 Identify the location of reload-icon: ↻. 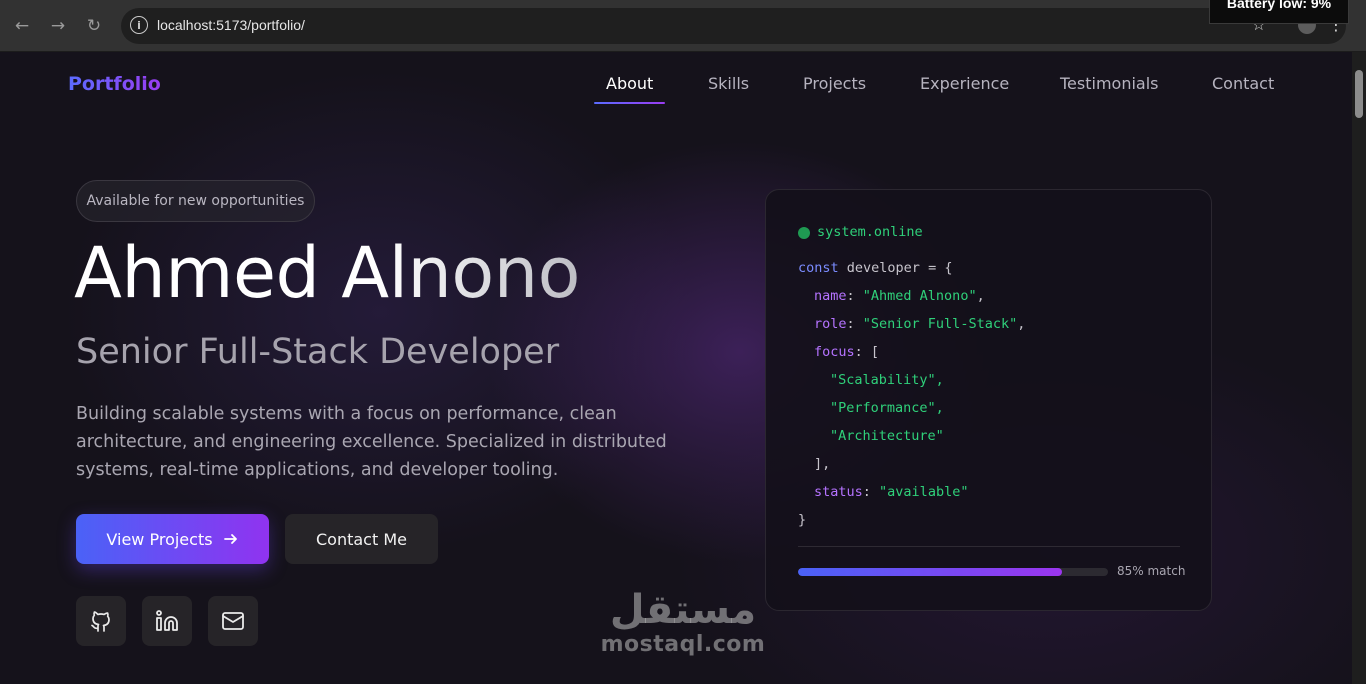
(94, 26).